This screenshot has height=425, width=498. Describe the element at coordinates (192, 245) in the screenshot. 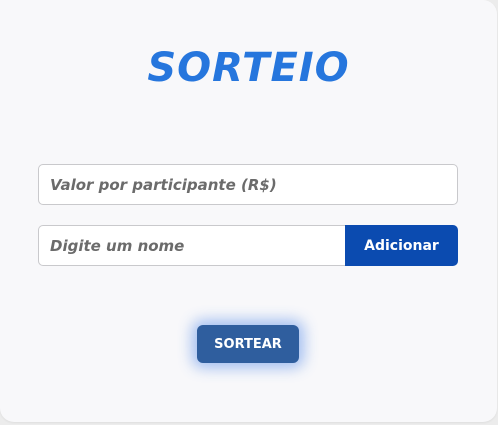

I see `participant-name-input` at that location.